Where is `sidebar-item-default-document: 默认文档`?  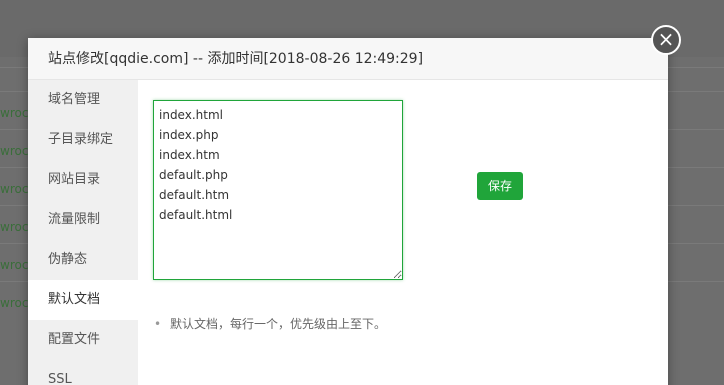
sidebar-item-default-document: 默认文档 is located at coordinates (83, 300).